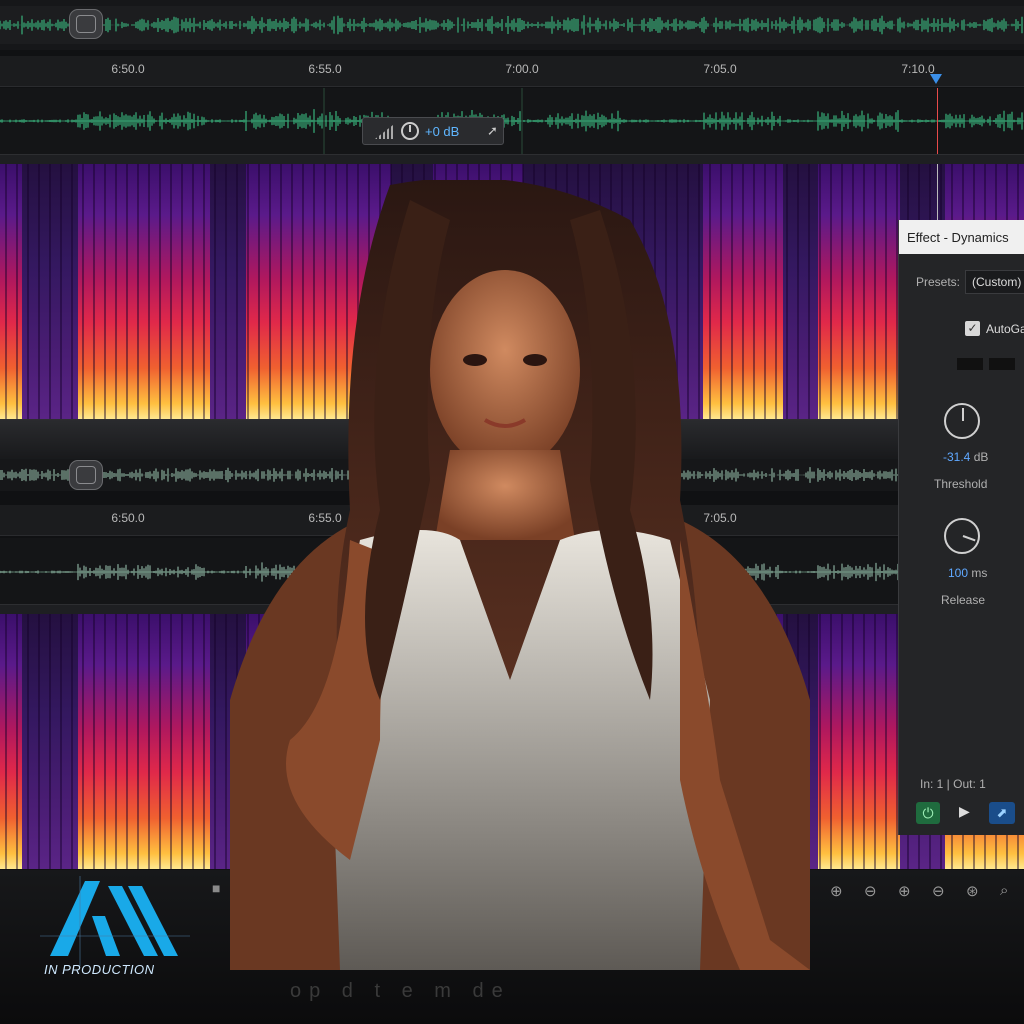 The width and height of the screenshot is (1024, 1024). I want to click on ruler-tick-label: 7:05.0, so click(720, 69).